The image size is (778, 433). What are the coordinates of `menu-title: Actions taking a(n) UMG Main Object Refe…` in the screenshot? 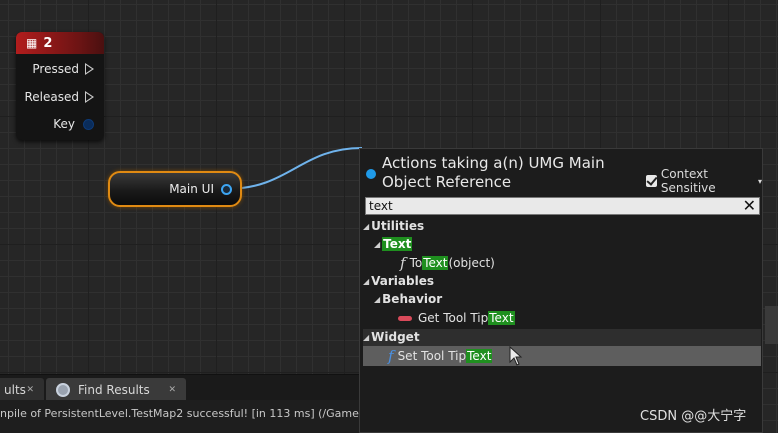 It's located at (493, 172).